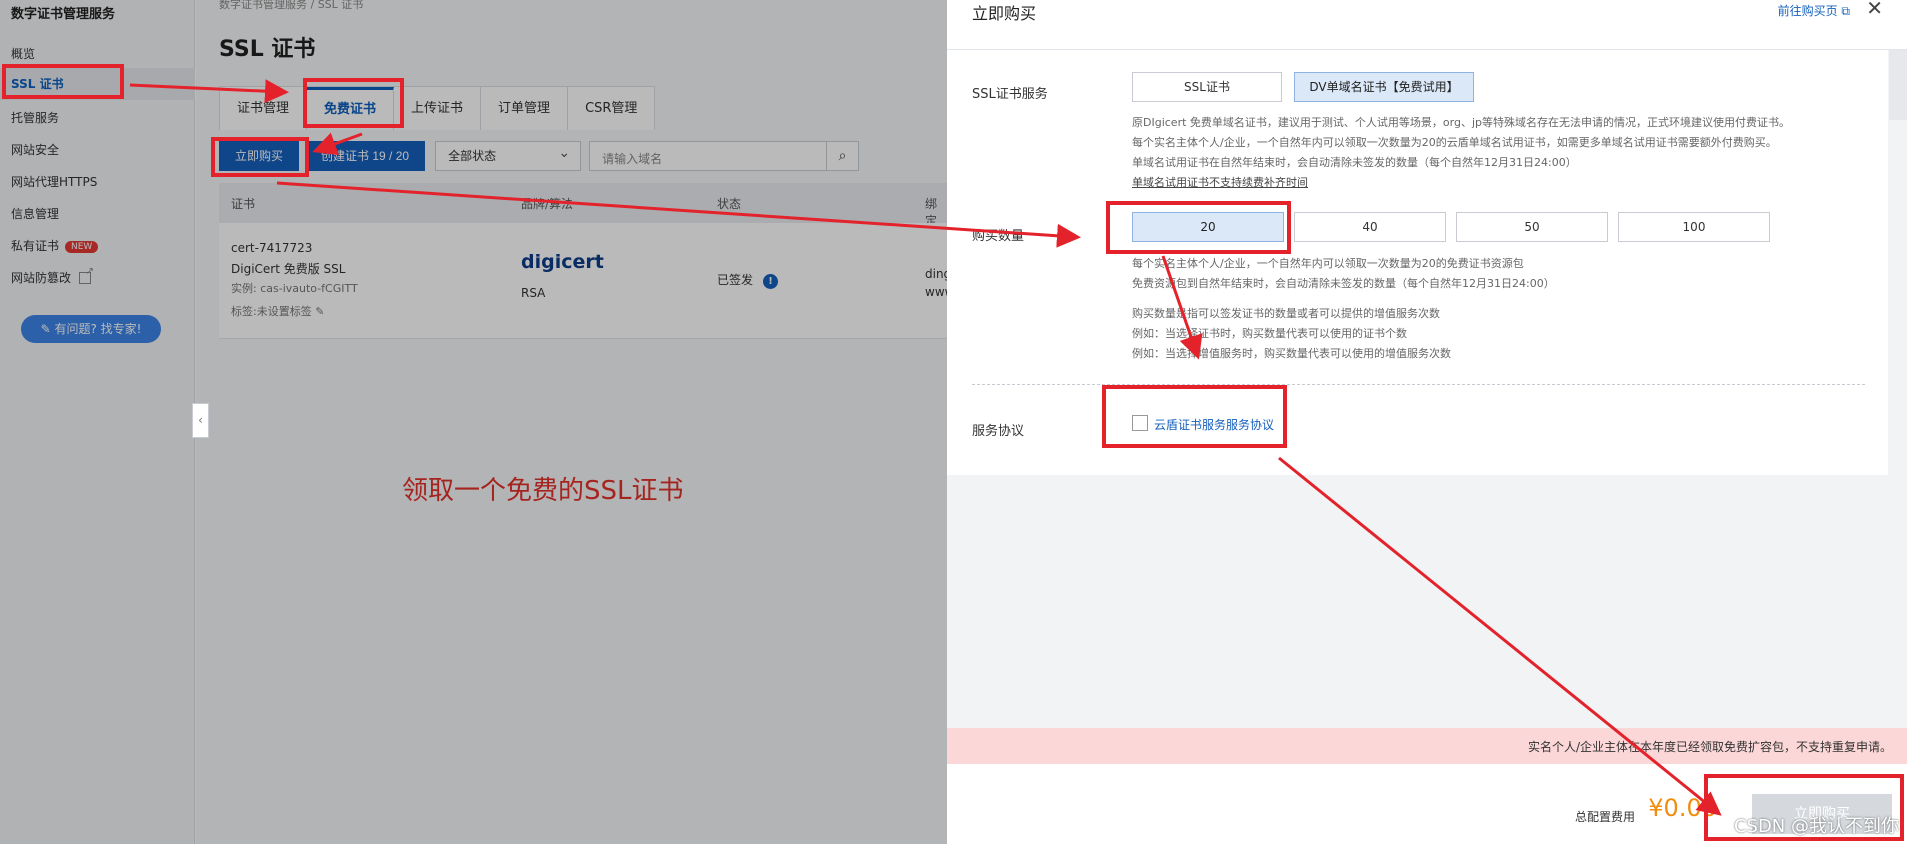  I want to click on go-to-purchase-link: 前往购买页 ⧉, so click(1814, 10).